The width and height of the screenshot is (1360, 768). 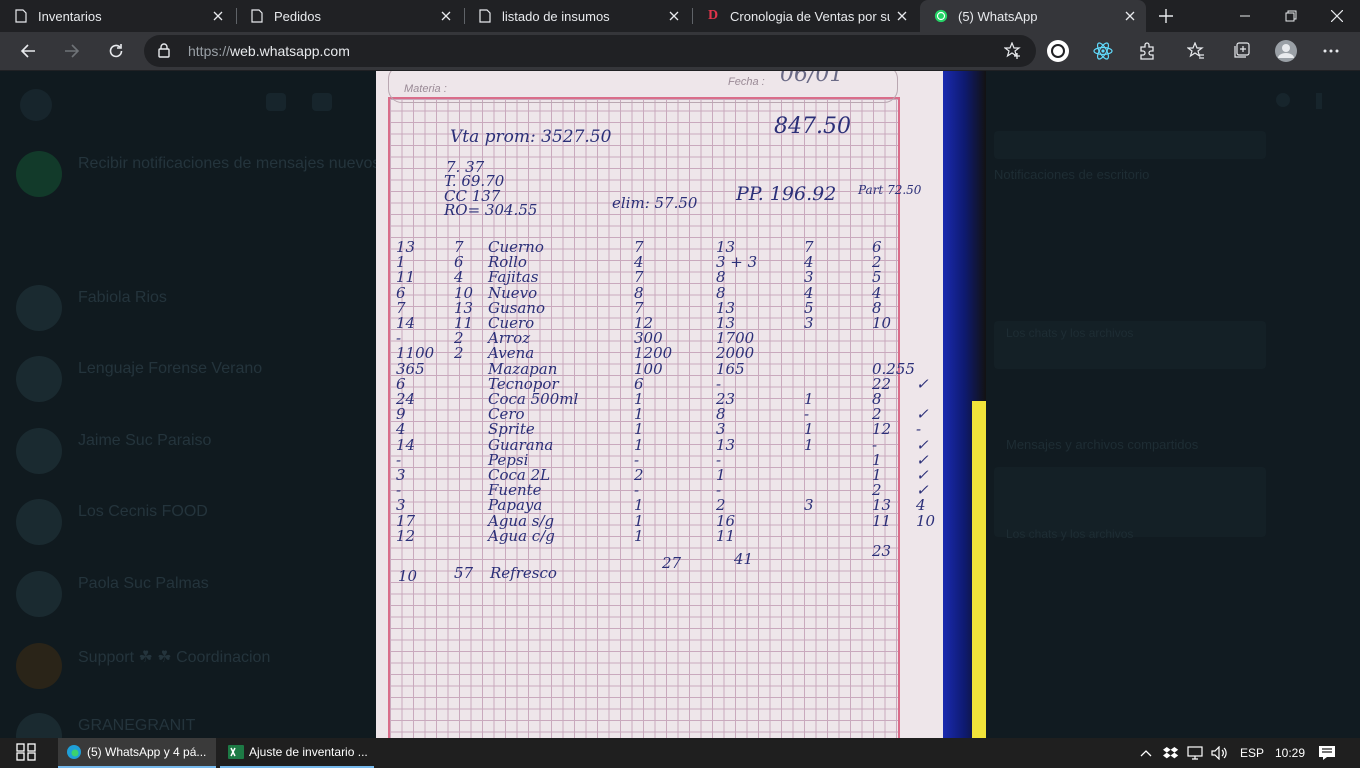 I want to click on item-name-cell: Papaya, so click(x=515, y=505).